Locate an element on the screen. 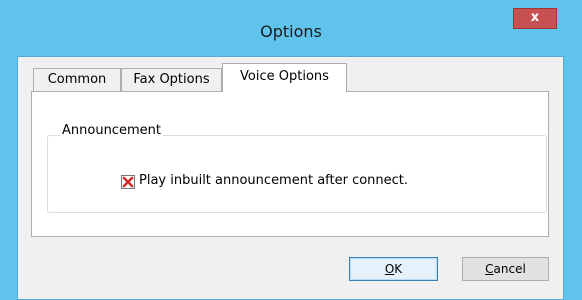  tab-label: Common is located at coordinates (77, 79).